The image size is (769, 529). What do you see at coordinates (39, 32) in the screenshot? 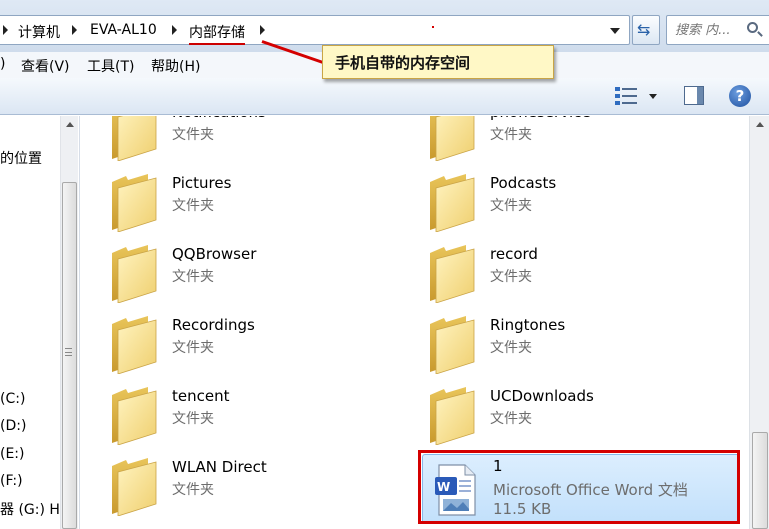
I see `breadcrumb-computer: 计算机` at bounding box center [39, 32].